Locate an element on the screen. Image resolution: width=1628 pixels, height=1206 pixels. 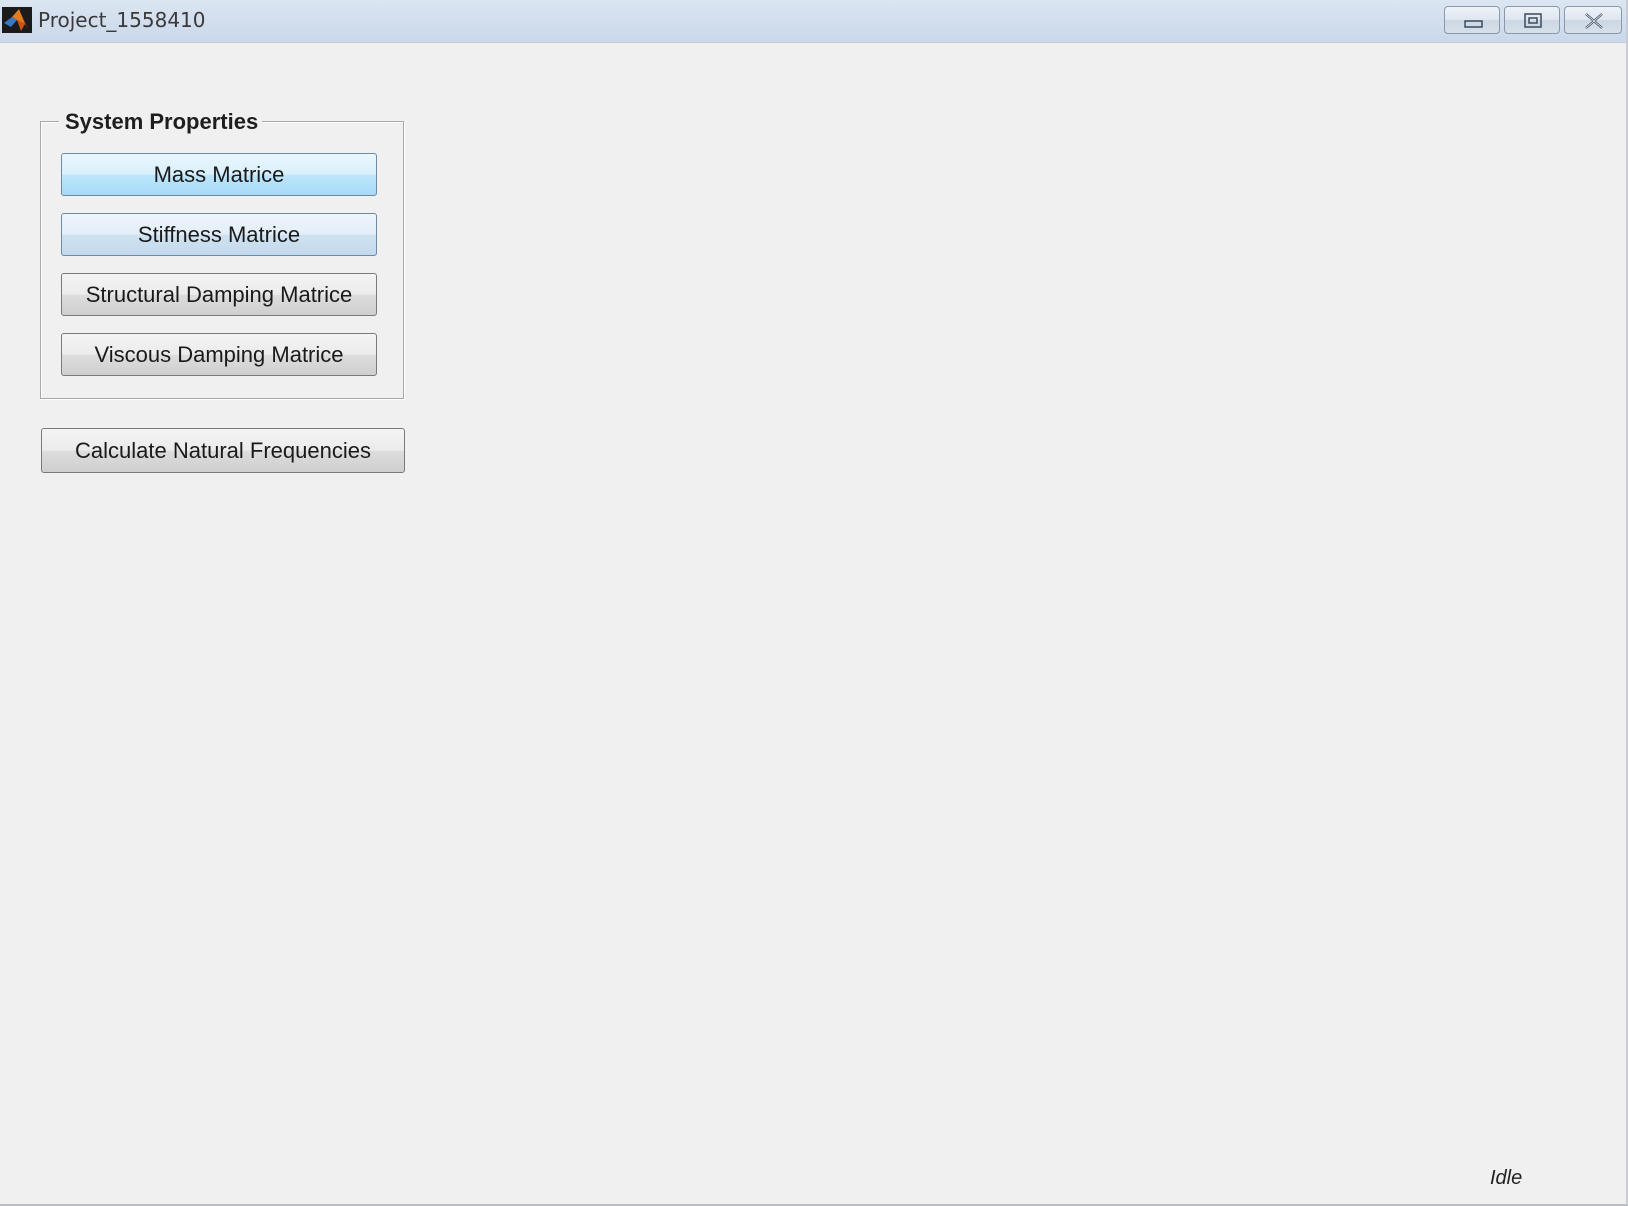
viscous-damping-matrice-button: Viscous Damping Matrice is located at coordinates (219, 354).